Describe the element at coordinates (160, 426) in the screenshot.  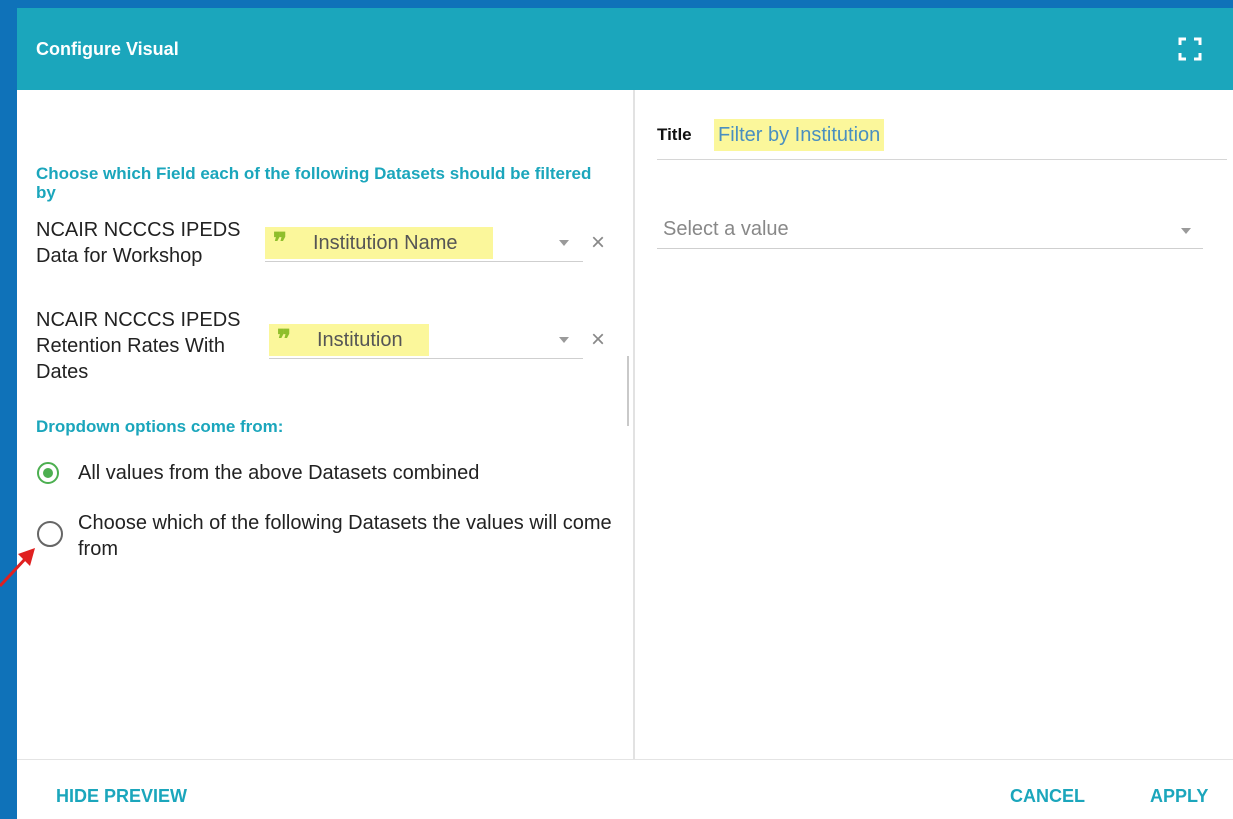
I see `options-heading: Dropdown options come from:` at that location.